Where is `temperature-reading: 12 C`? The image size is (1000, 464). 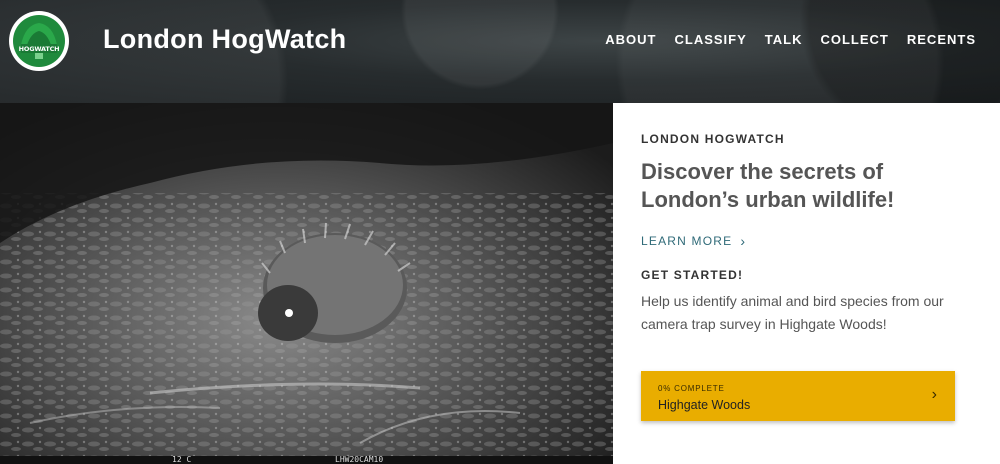 temperature-reading: 12 C is located at coordinates (182, 459).